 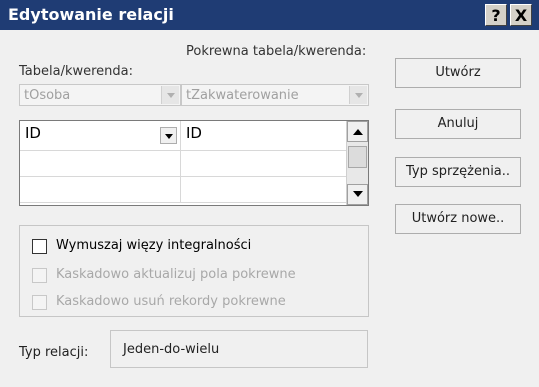 What do you see at coordinates (171, 301) in the screenshot?
I see `cascade-delete-label: Kaskadowo usuń rekordy pokrewne` at bounding box center [171, 301].